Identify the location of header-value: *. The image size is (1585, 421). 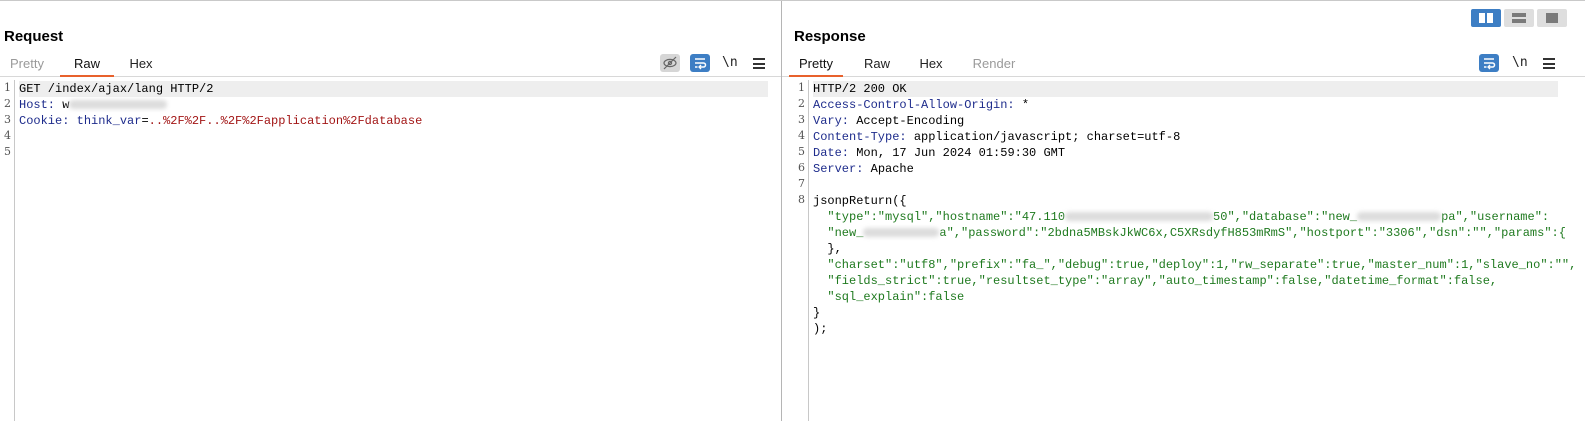
(1022, 105).